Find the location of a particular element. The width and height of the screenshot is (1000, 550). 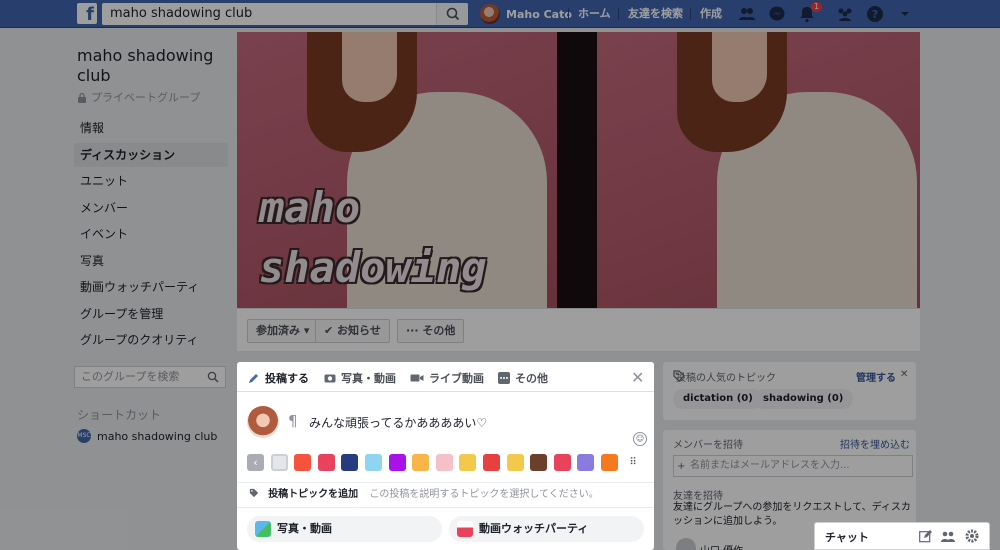

tag-icon is located at coordinates (254, 493).